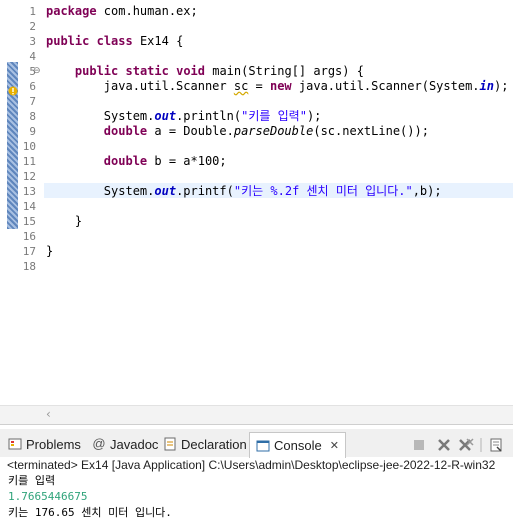 This screenshot has height=531, width=513. I want to click on code-line: public class Ex14 {, so click(114, 41).